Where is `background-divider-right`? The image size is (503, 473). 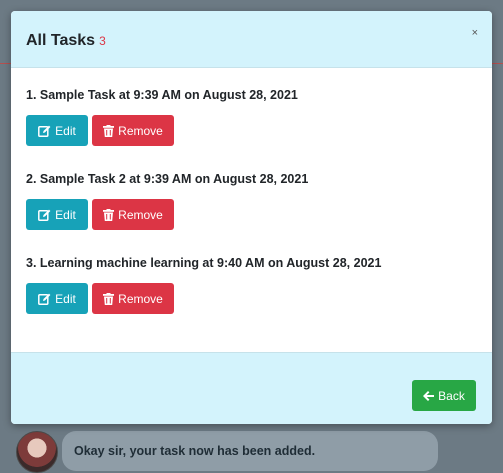
background-divider-right is located at coordinates (497, 63).